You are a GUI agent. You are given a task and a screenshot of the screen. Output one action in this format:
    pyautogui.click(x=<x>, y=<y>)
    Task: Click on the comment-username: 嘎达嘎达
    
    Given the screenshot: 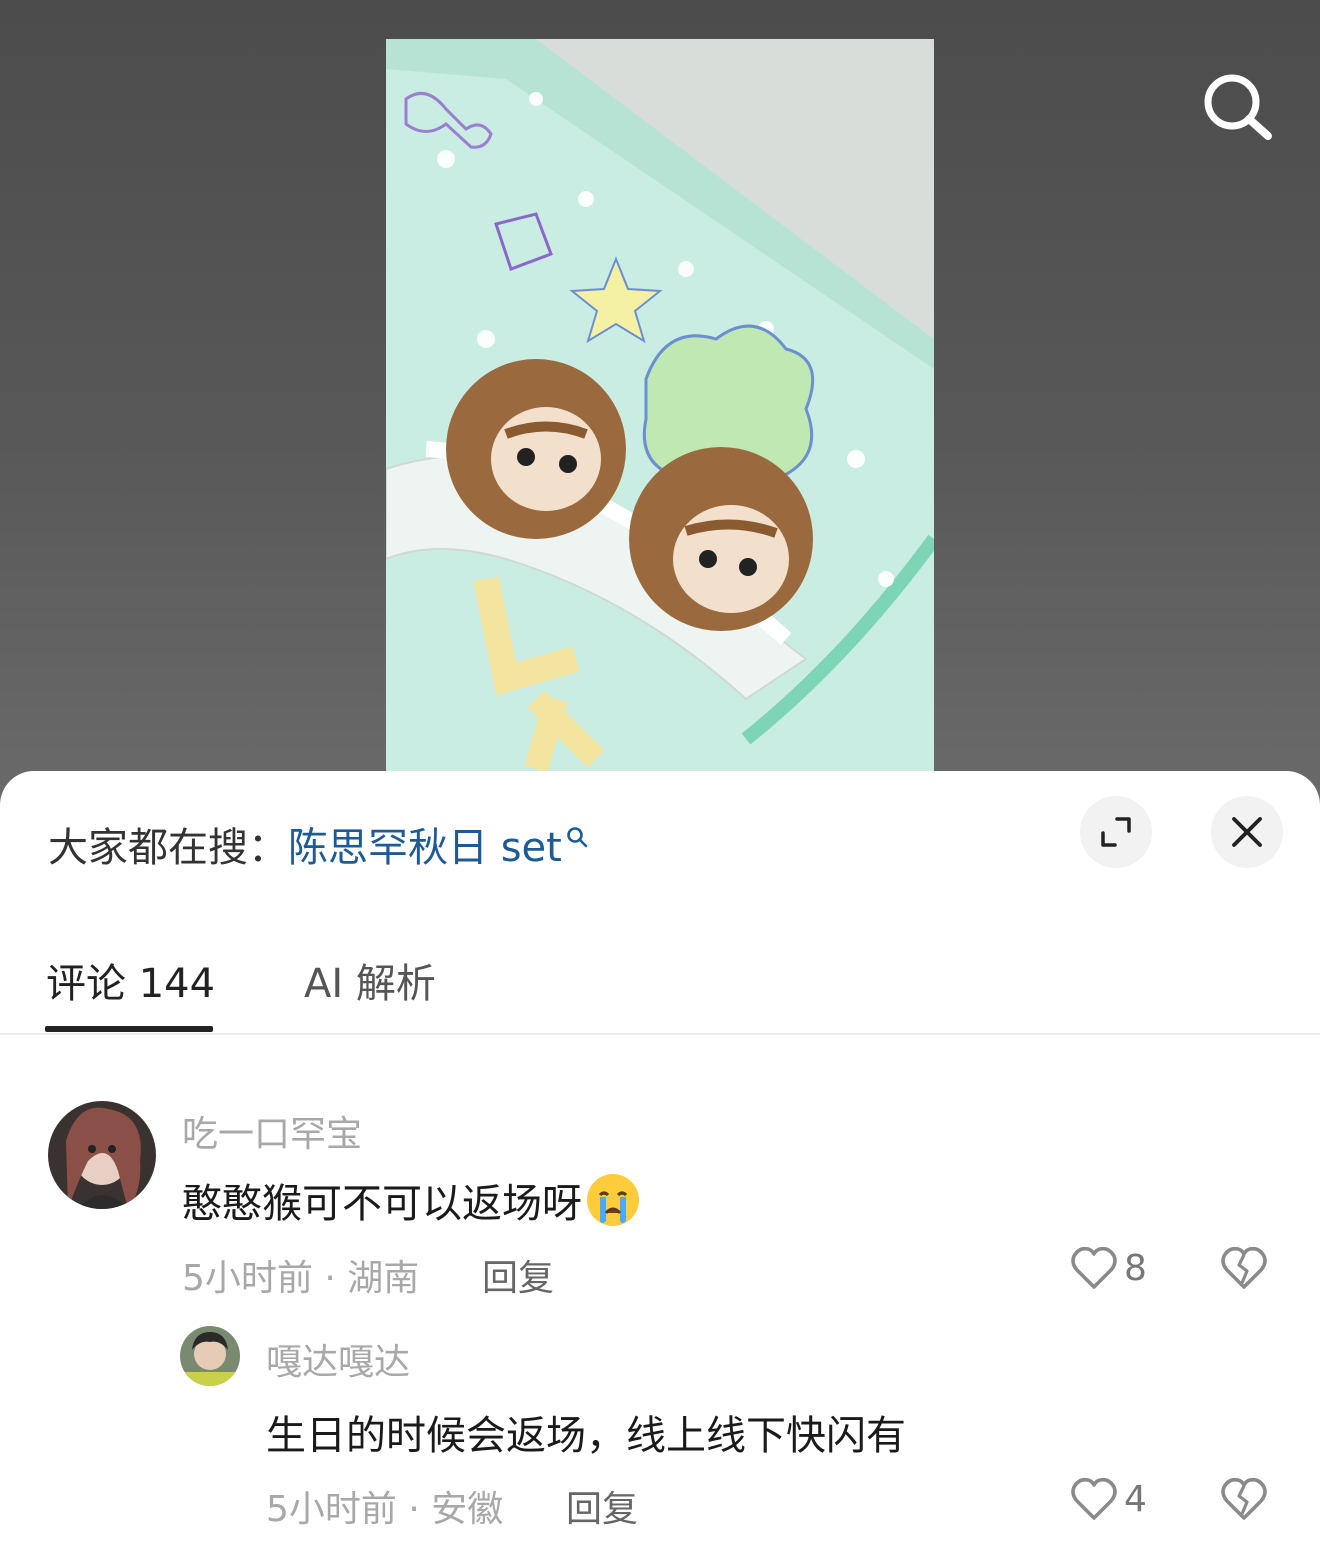 What is the action you would take?
    pyautogui.click(x=338, y=1359)
    